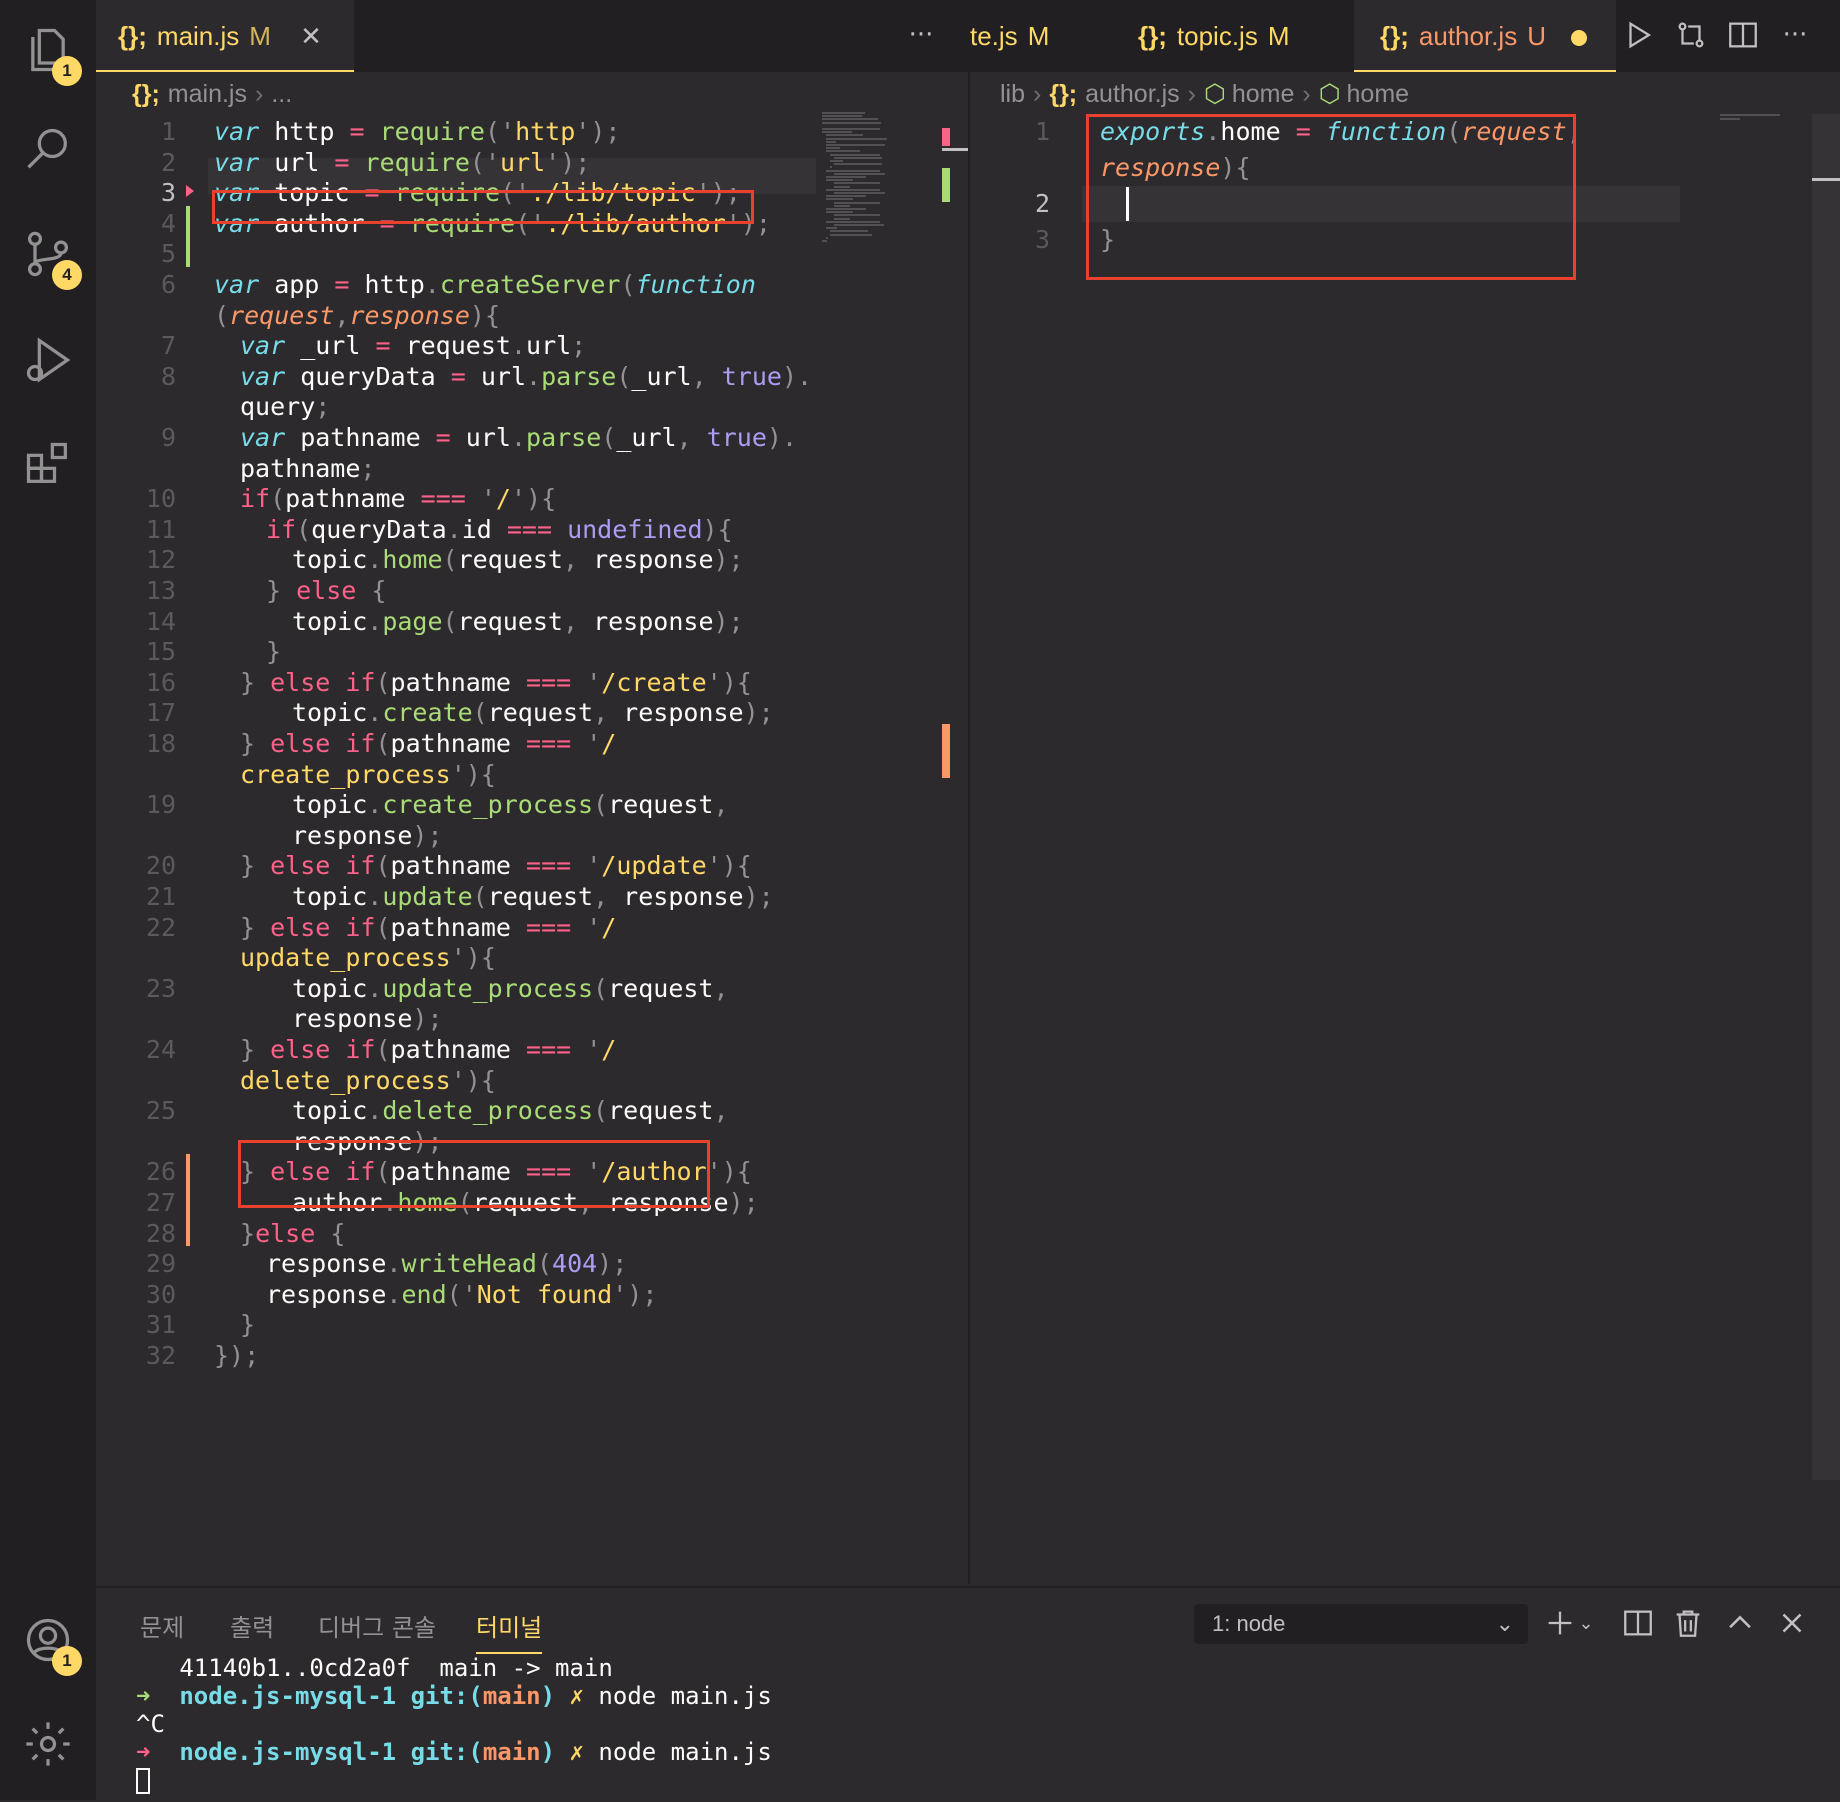 This screenshot has width=1840, height=1802. I want to click on close-panel-icon, so click(1792, 1624).